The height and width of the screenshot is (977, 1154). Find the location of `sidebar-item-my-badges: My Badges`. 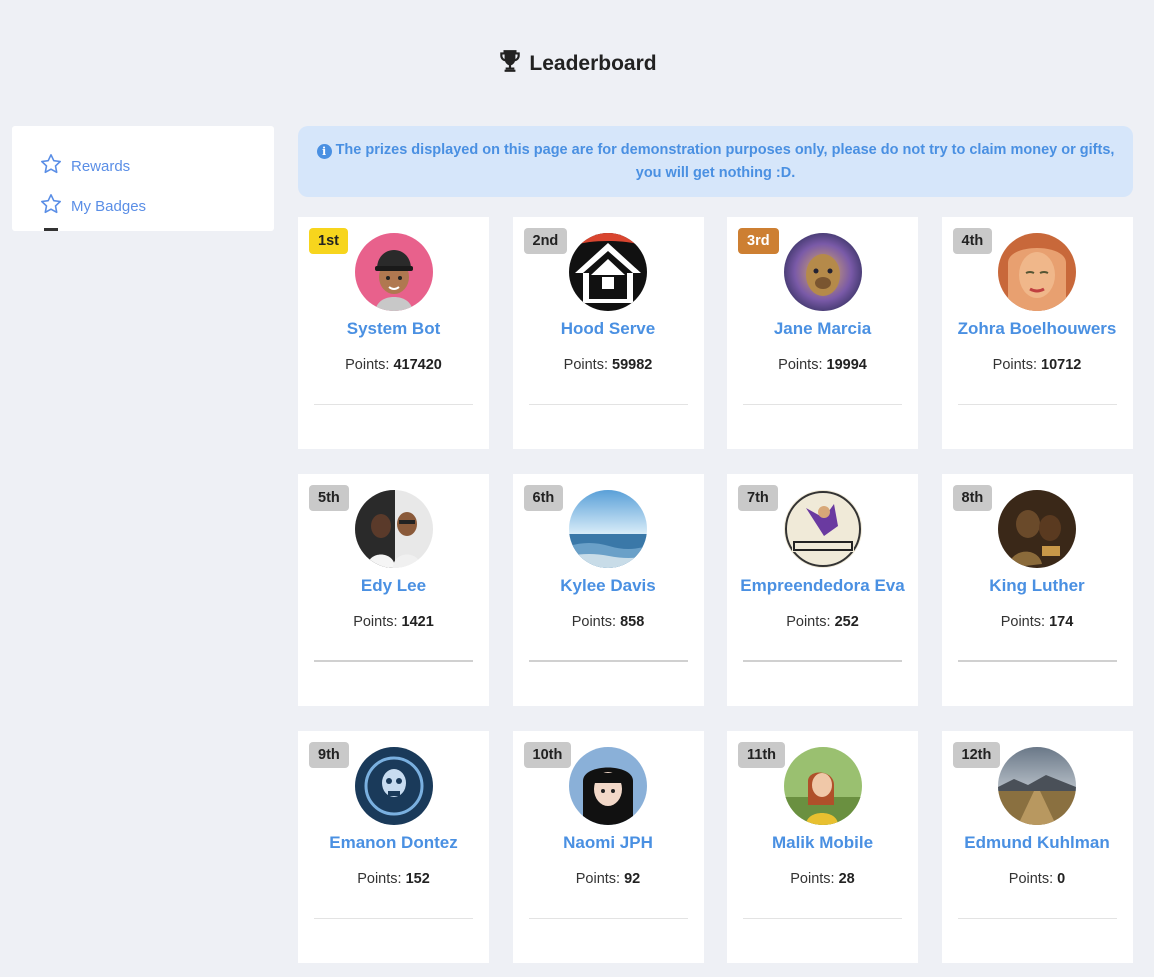

sidebar-item-my-badges: My Badges is located at coordinates (143, 206).